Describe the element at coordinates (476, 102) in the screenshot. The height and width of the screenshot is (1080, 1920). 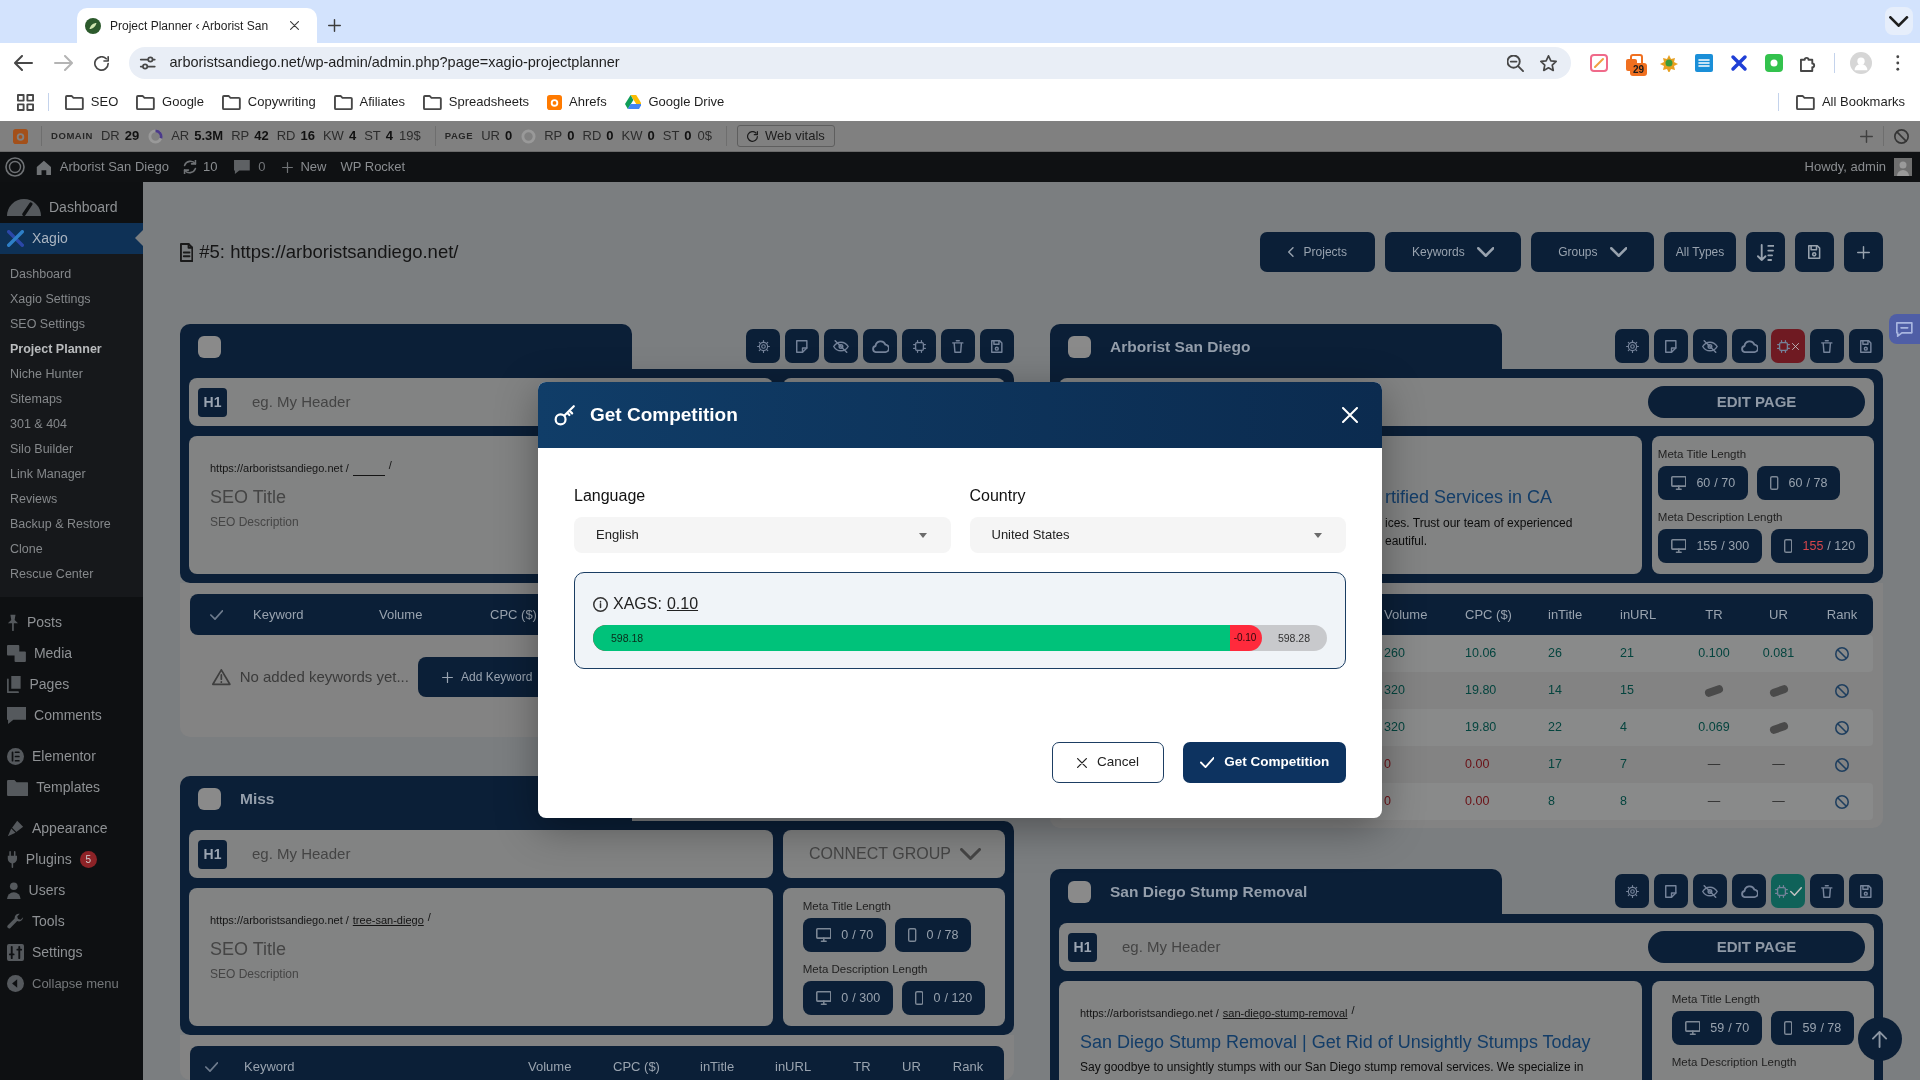
I see `bookmark-link: Spreadsheets` at that location.